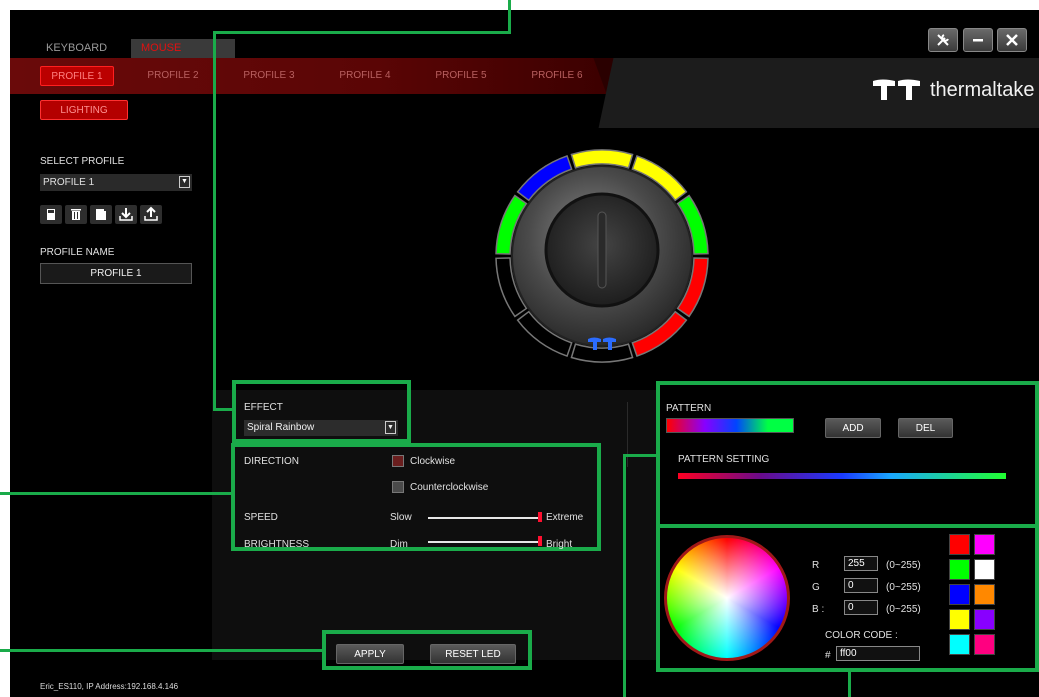  Describe the element at coordinates (903, 587) in the screenshot. I see `g-range: (0~255)` at that location.